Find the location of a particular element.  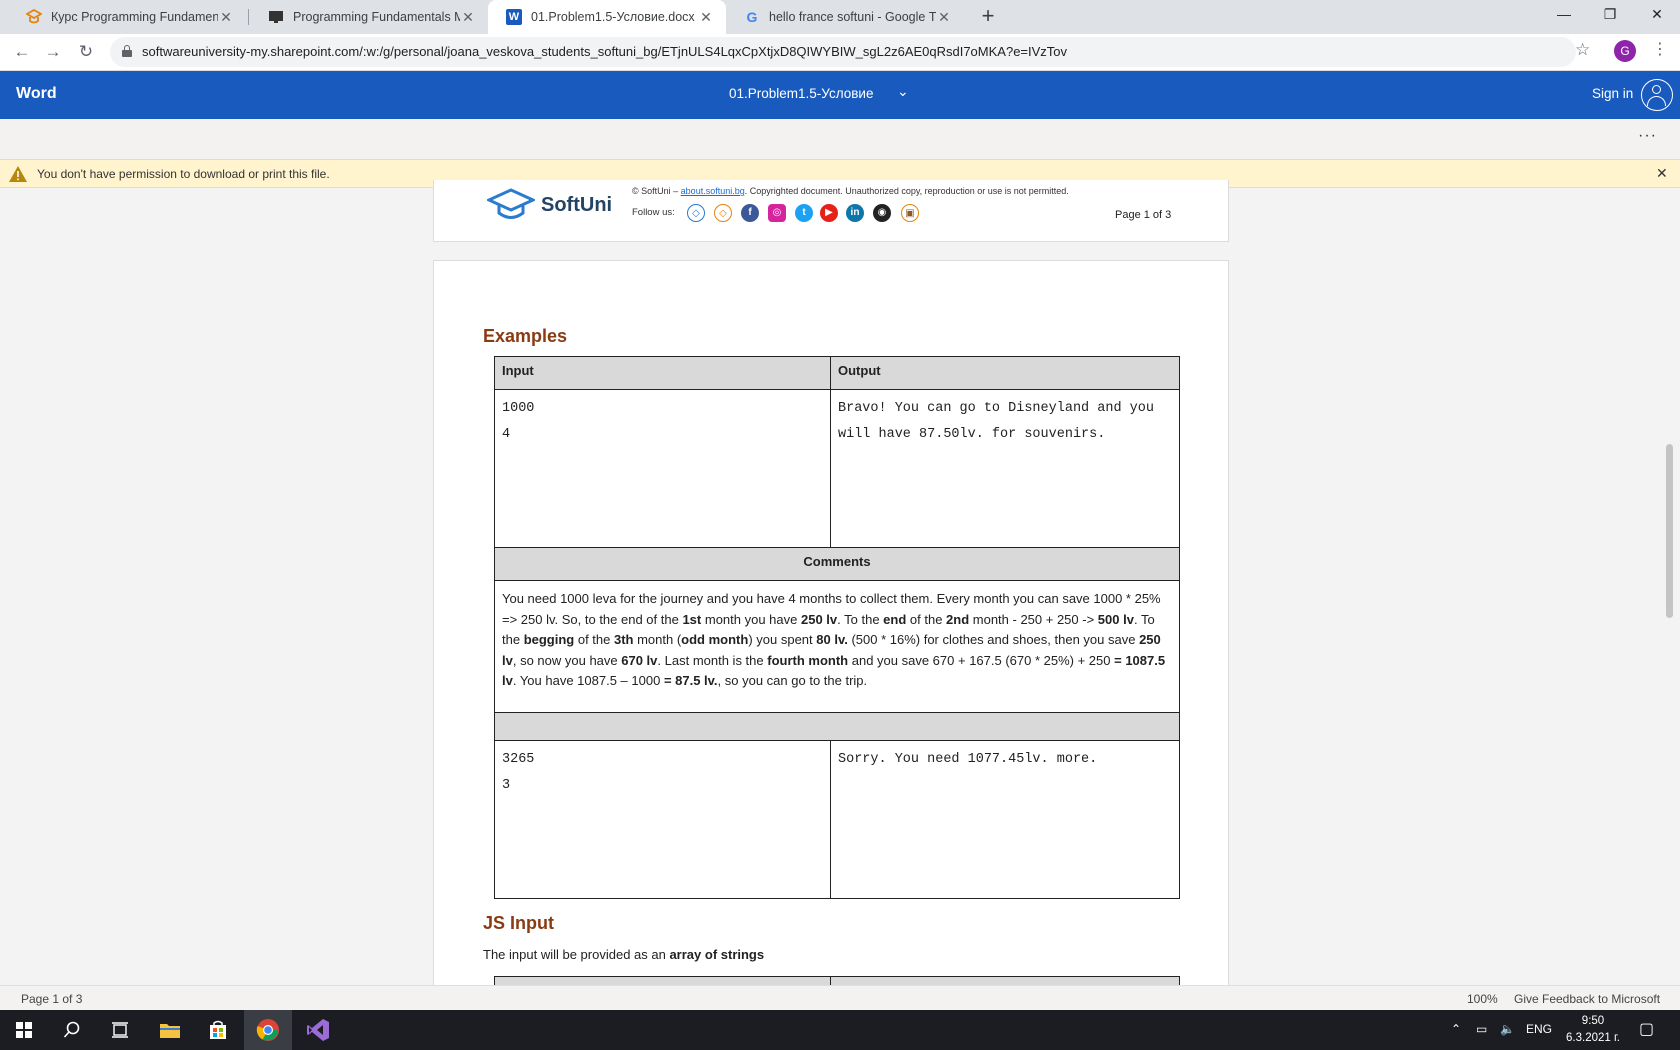

store-icon is located at coordinates (218, 1030).